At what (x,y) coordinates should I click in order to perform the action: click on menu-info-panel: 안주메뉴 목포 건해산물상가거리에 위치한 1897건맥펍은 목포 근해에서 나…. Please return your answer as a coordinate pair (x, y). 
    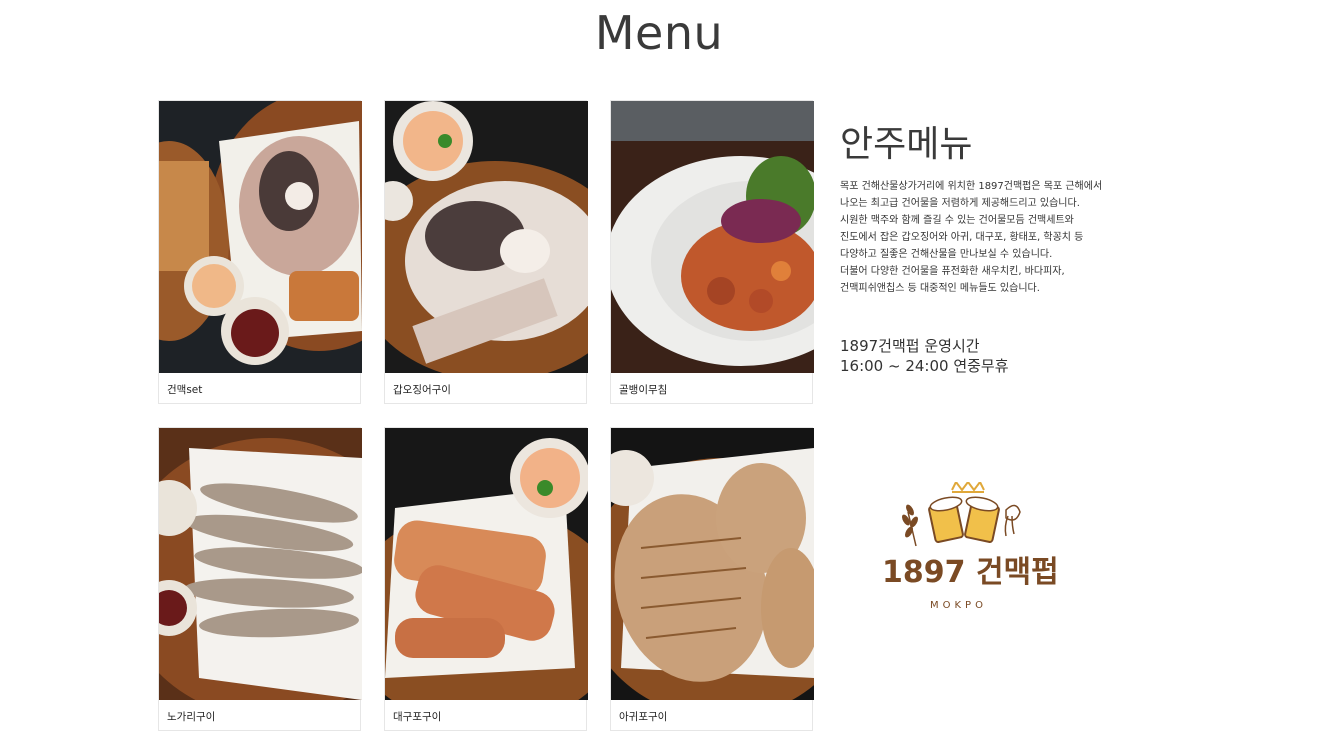
    Looking at the image, I should click on (990, 209).